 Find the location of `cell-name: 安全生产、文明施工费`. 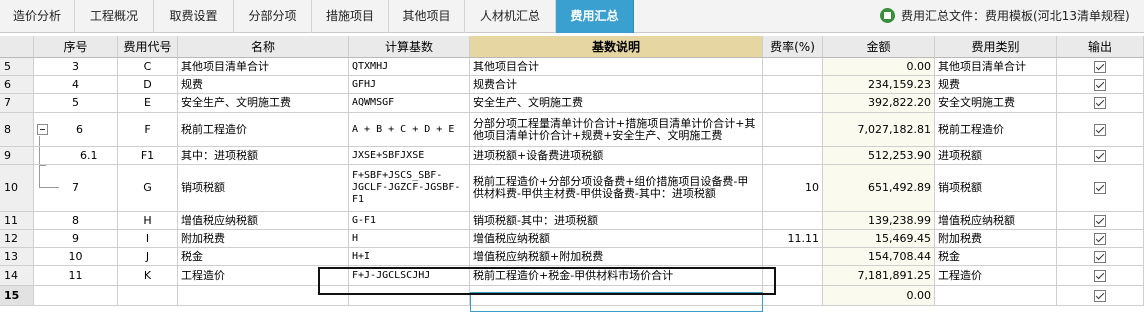

cell-name: 安全生产、文明施工费 is located at coordinates (263, 103).